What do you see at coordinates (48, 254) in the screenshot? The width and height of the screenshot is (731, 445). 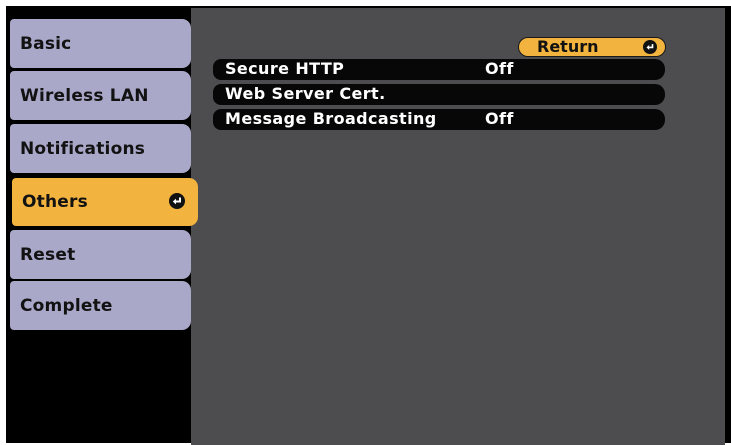 I see `sidebar-item-label: Reset` at bounding box center [48, 254].